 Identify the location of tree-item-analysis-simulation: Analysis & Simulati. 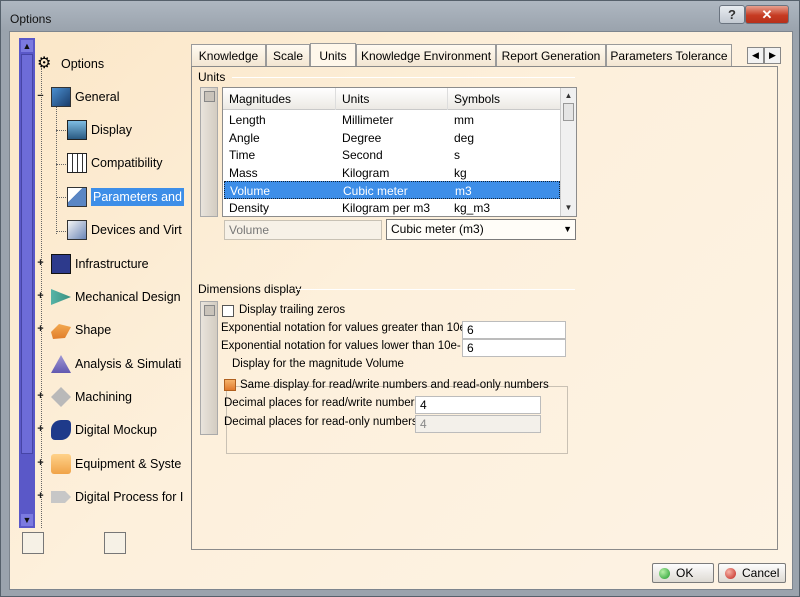
(116, 364).